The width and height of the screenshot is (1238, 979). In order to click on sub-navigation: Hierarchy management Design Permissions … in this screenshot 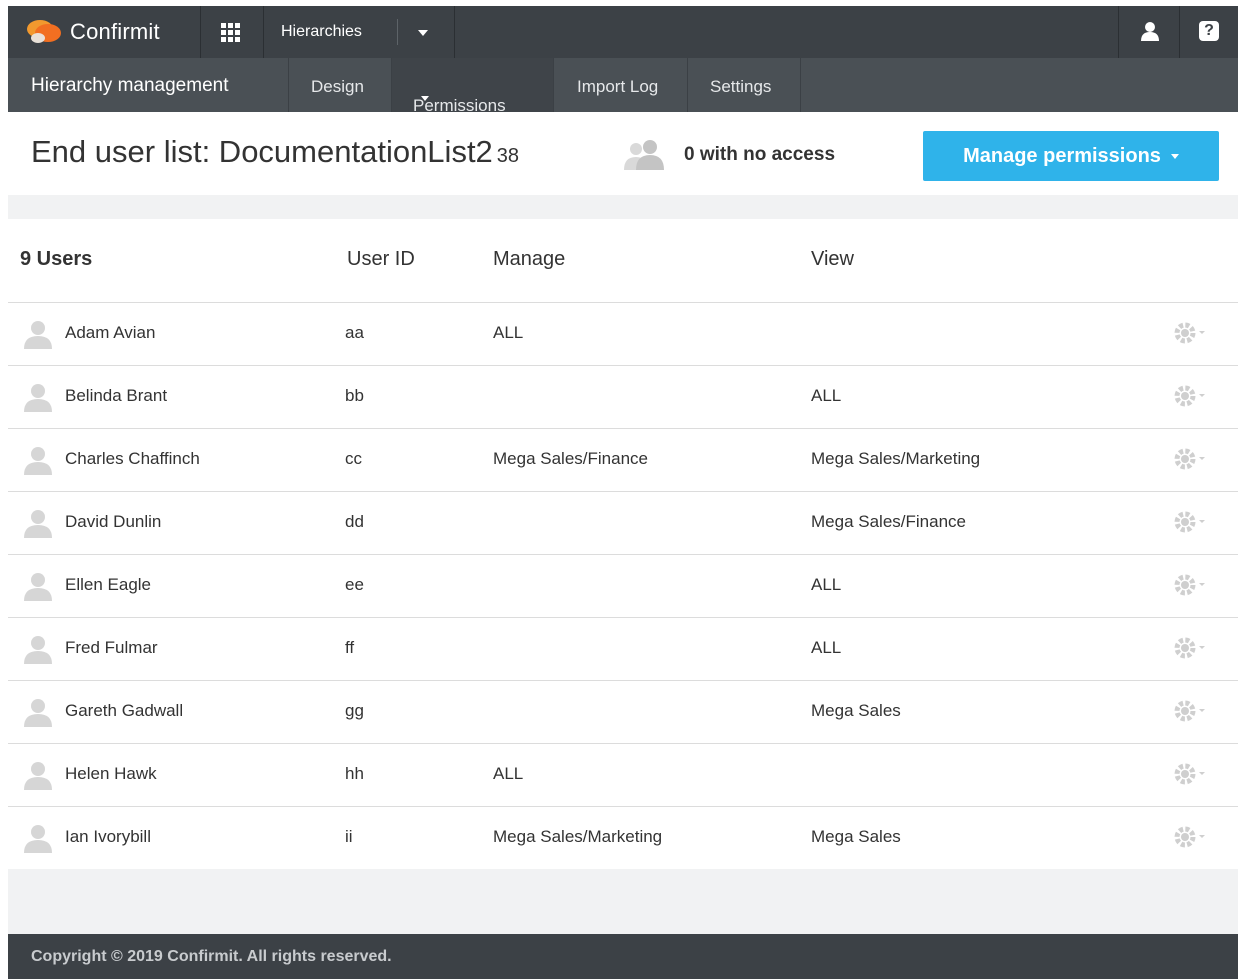, I will do `click(623, 86)`.